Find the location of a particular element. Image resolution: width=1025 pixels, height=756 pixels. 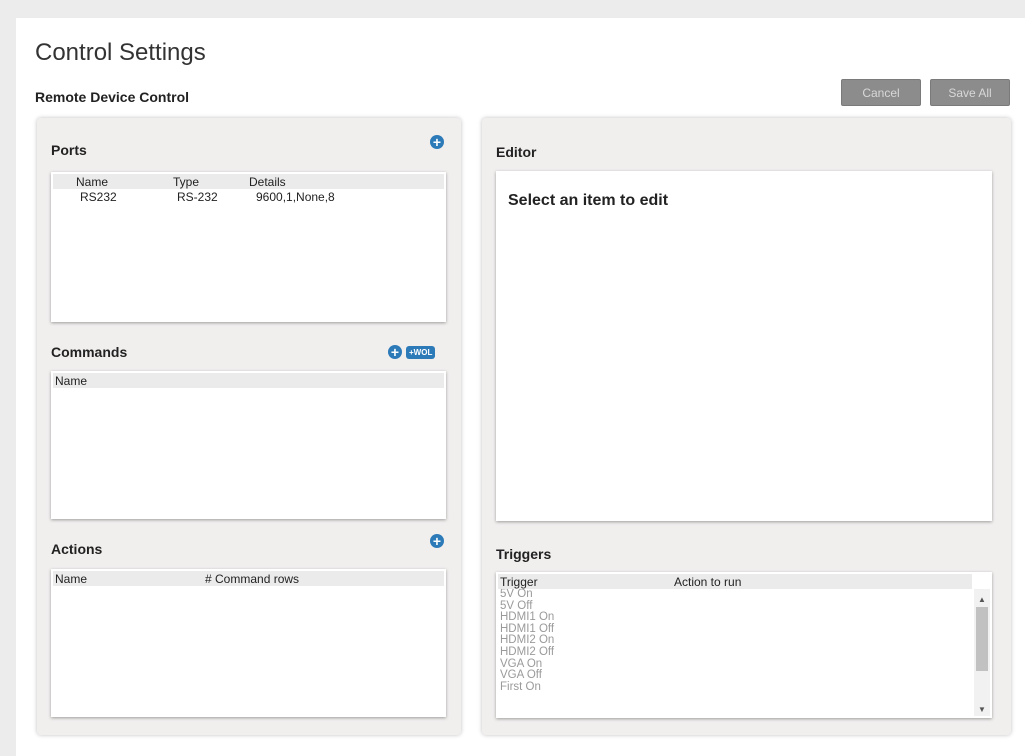

triggers-table-header: Trigger Action to run is located at coordinates (735, 581).